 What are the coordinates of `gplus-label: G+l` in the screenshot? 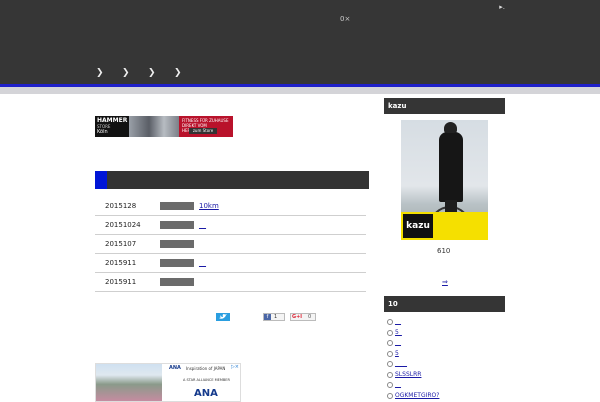 It's located at (297, 317).